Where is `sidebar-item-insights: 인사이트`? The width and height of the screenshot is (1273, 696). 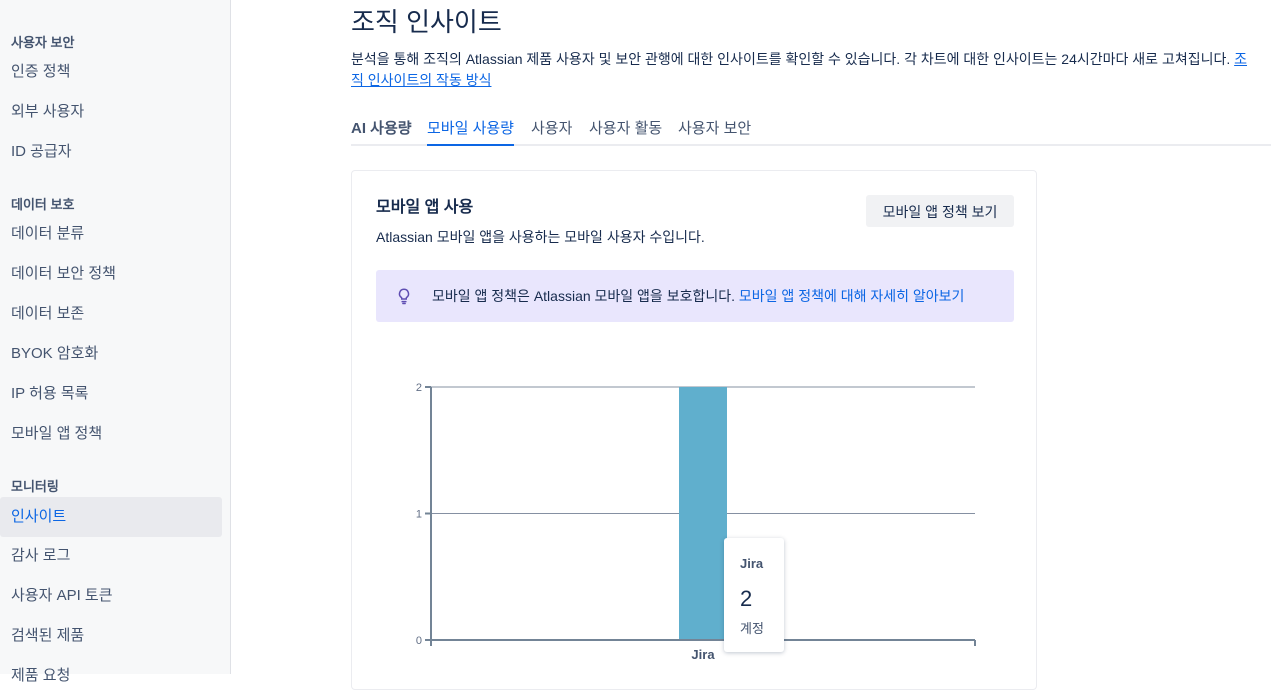 sidebar-item-insights: 인사이트 is located at coordinates (111, 517).